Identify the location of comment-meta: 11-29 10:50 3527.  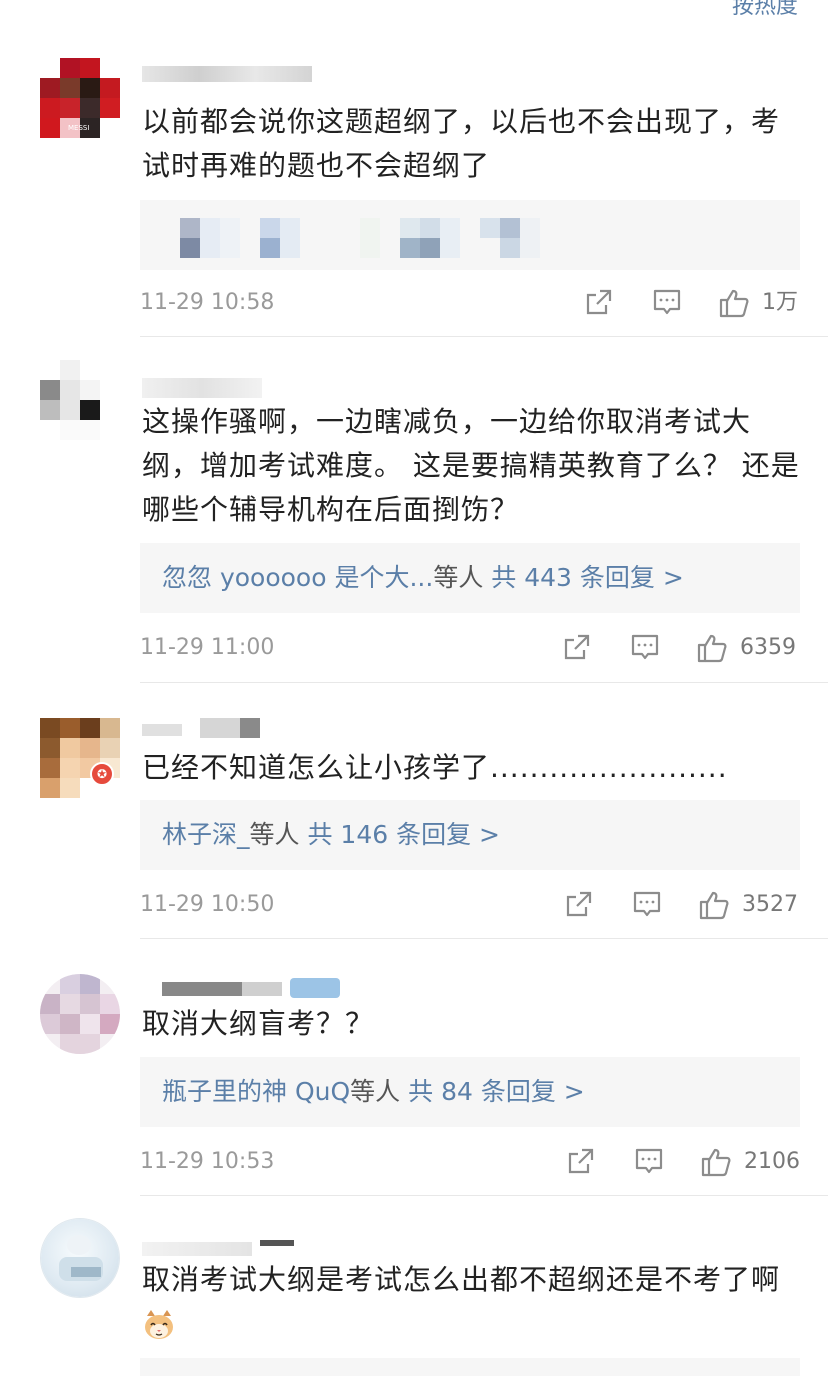
(470, 905).